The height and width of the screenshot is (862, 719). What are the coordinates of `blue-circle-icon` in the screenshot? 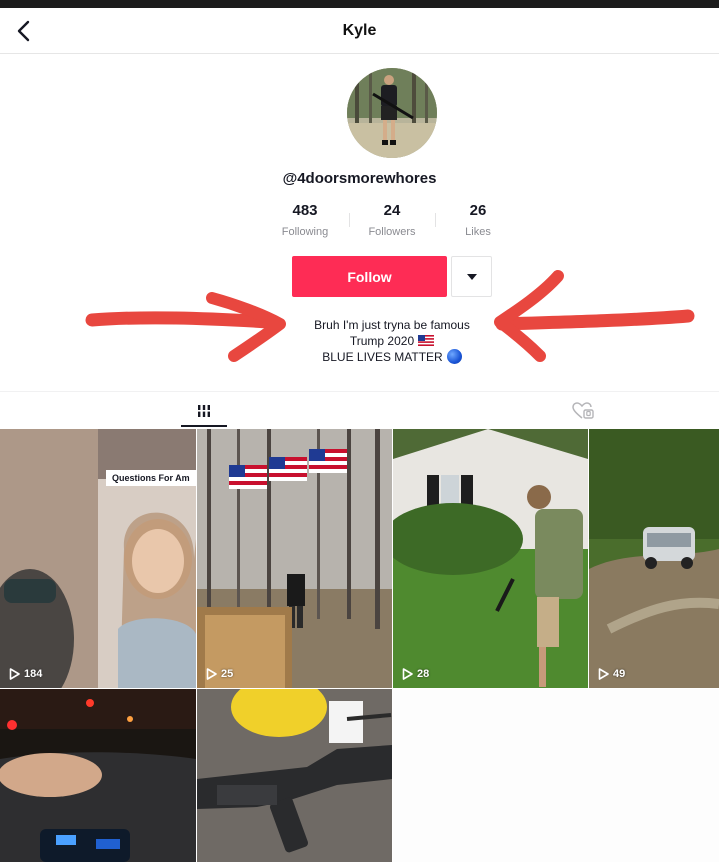 It's located at (454, 356).